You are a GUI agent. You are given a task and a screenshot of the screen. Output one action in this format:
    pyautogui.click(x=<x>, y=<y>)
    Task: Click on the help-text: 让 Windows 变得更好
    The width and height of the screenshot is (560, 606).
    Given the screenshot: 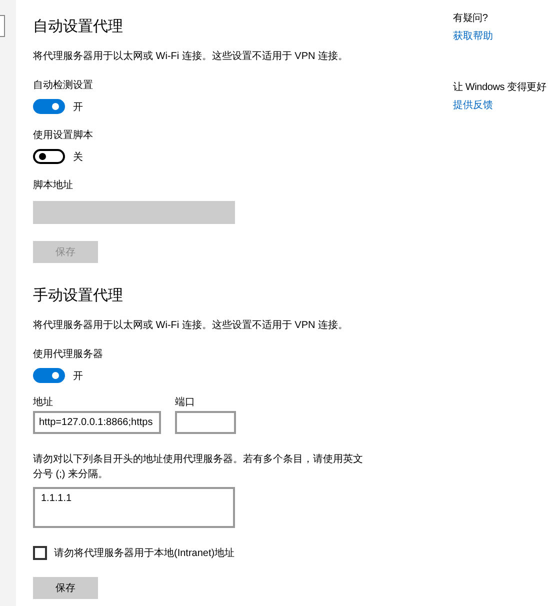 What is the action you would take?
    pyautogui.click(x=499, y=87)
    